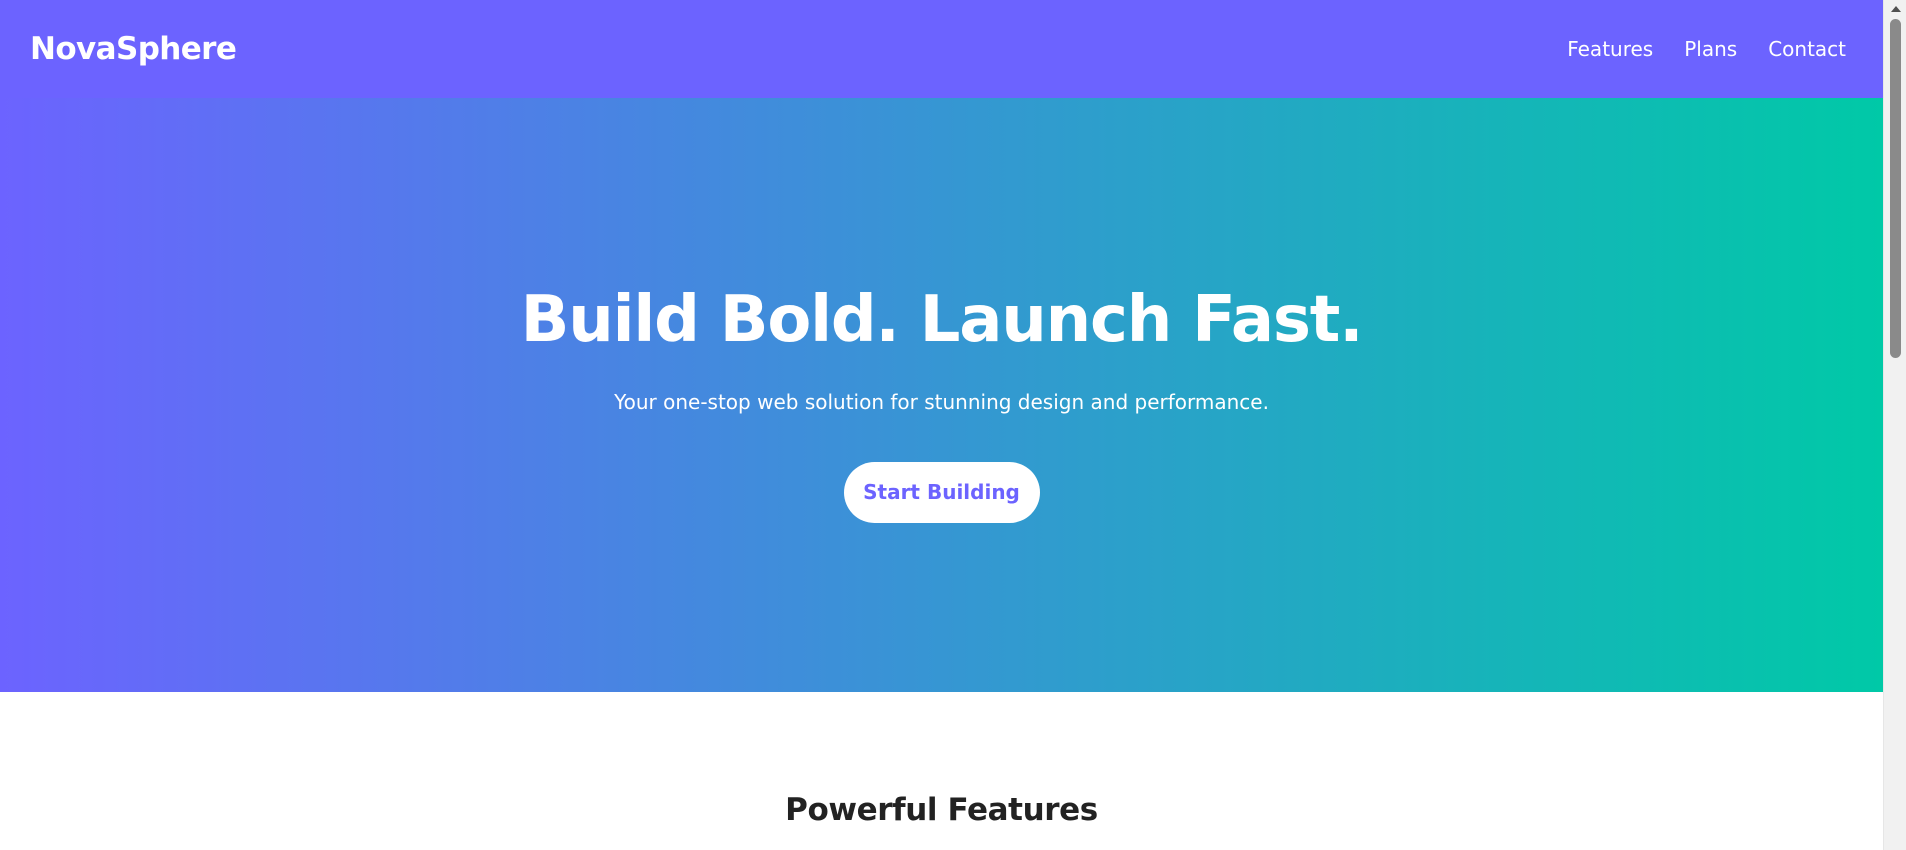 The width and height of the screenshot is (1906, 850). I want to click on brand-logo: NovaSphere, so click(133, 49).